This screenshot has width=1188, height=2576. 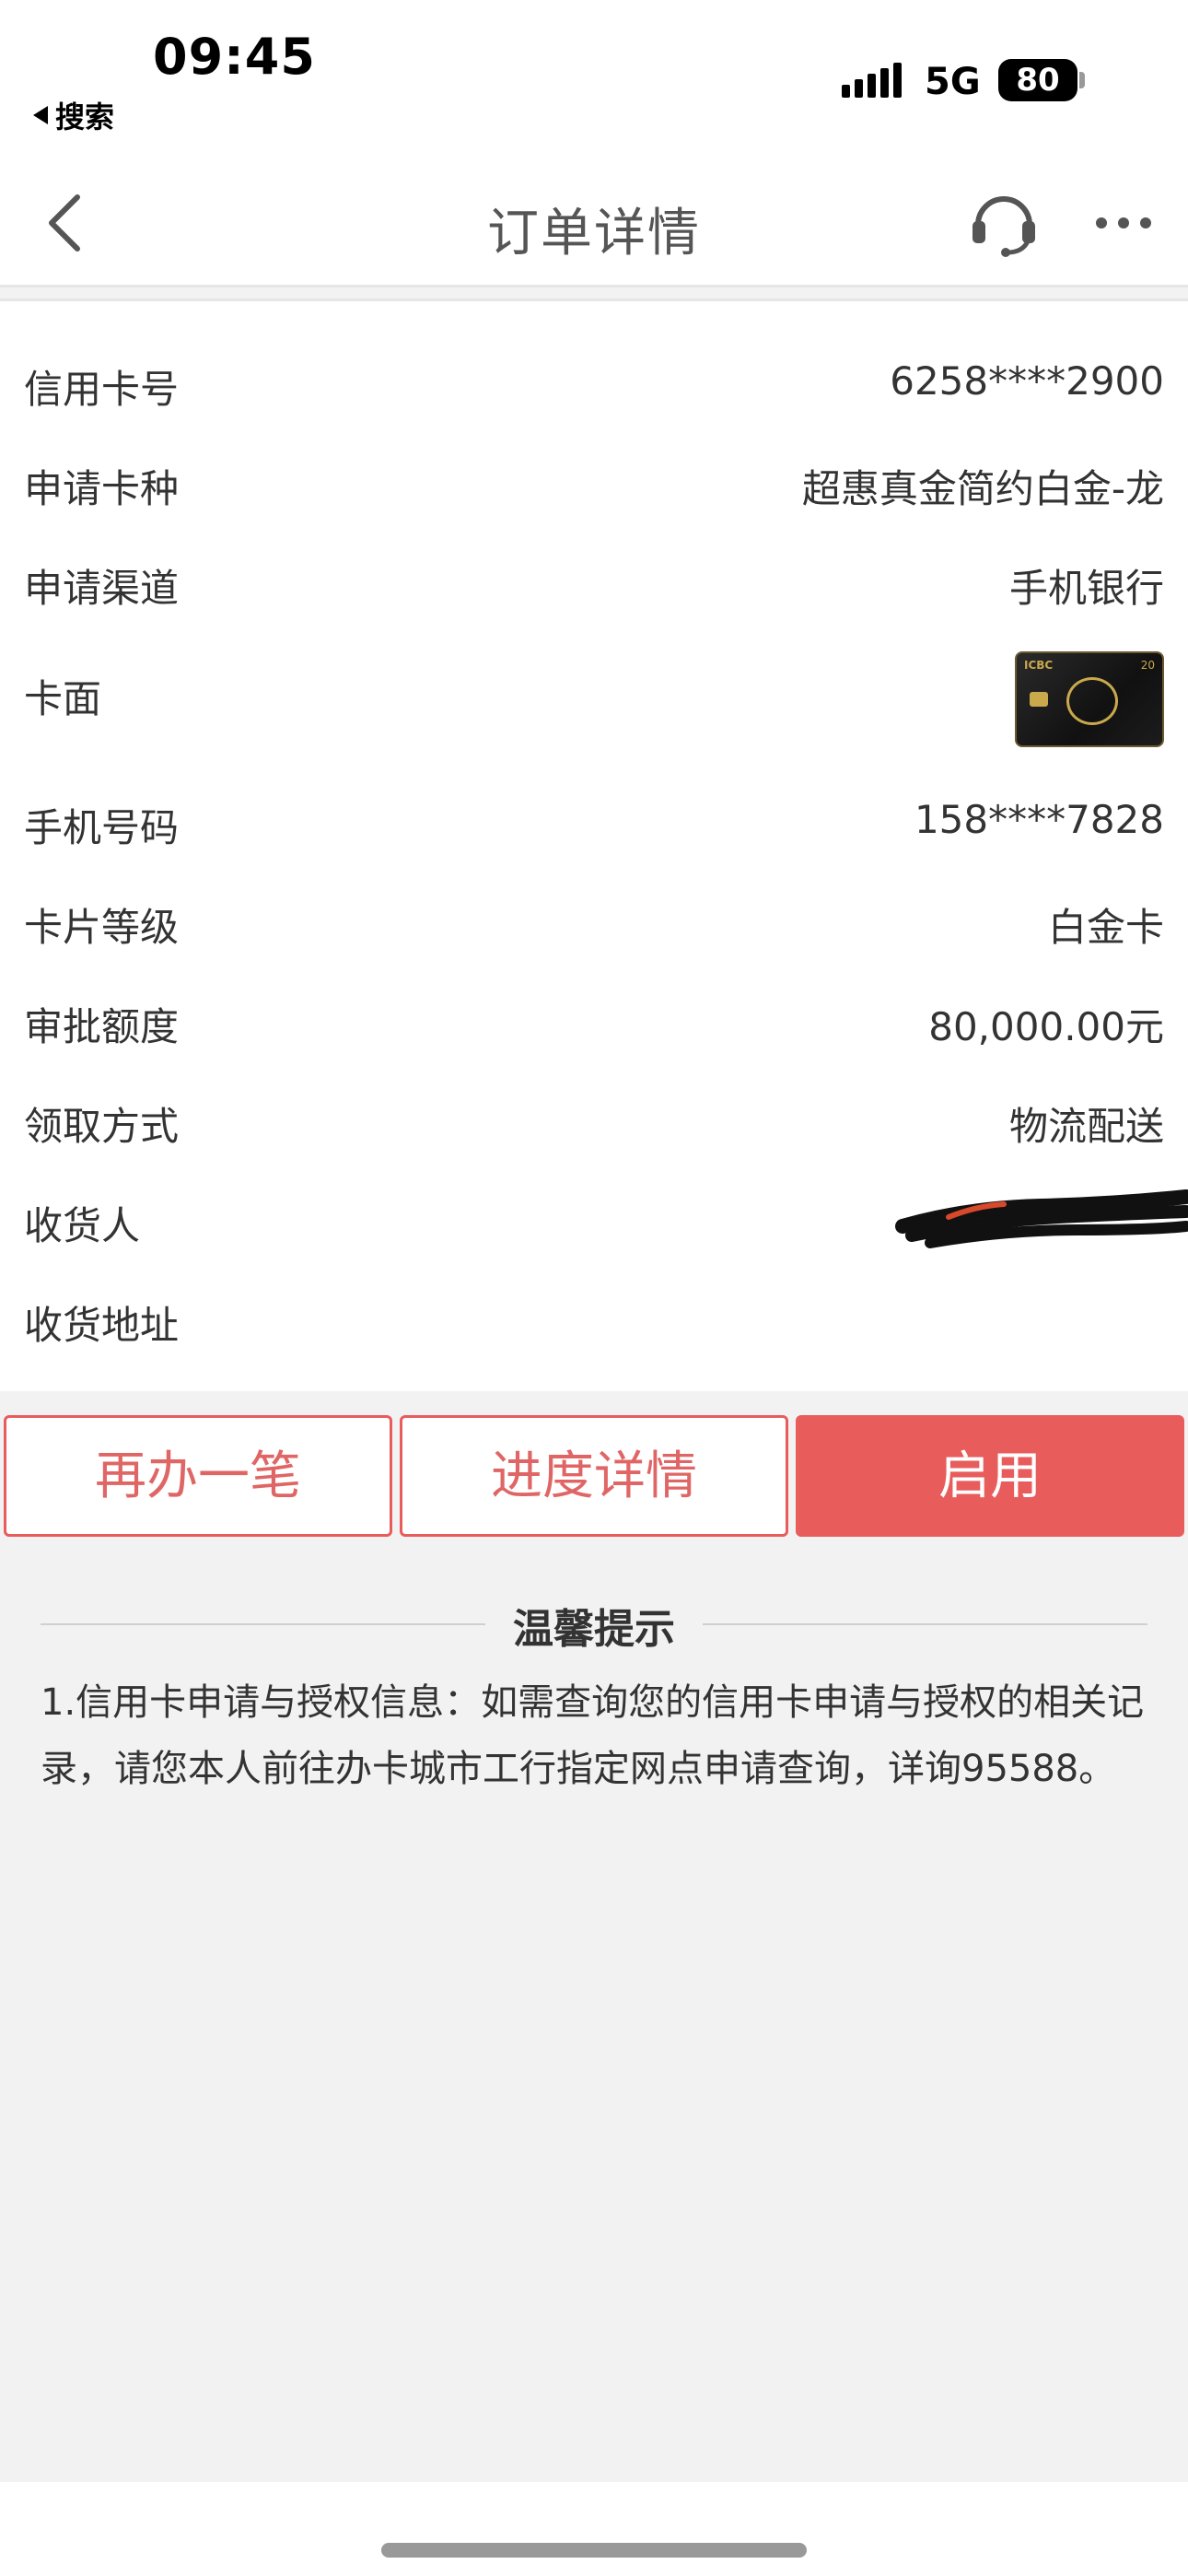 I want to click on customer-service-button, so click(x=1004, y=221).